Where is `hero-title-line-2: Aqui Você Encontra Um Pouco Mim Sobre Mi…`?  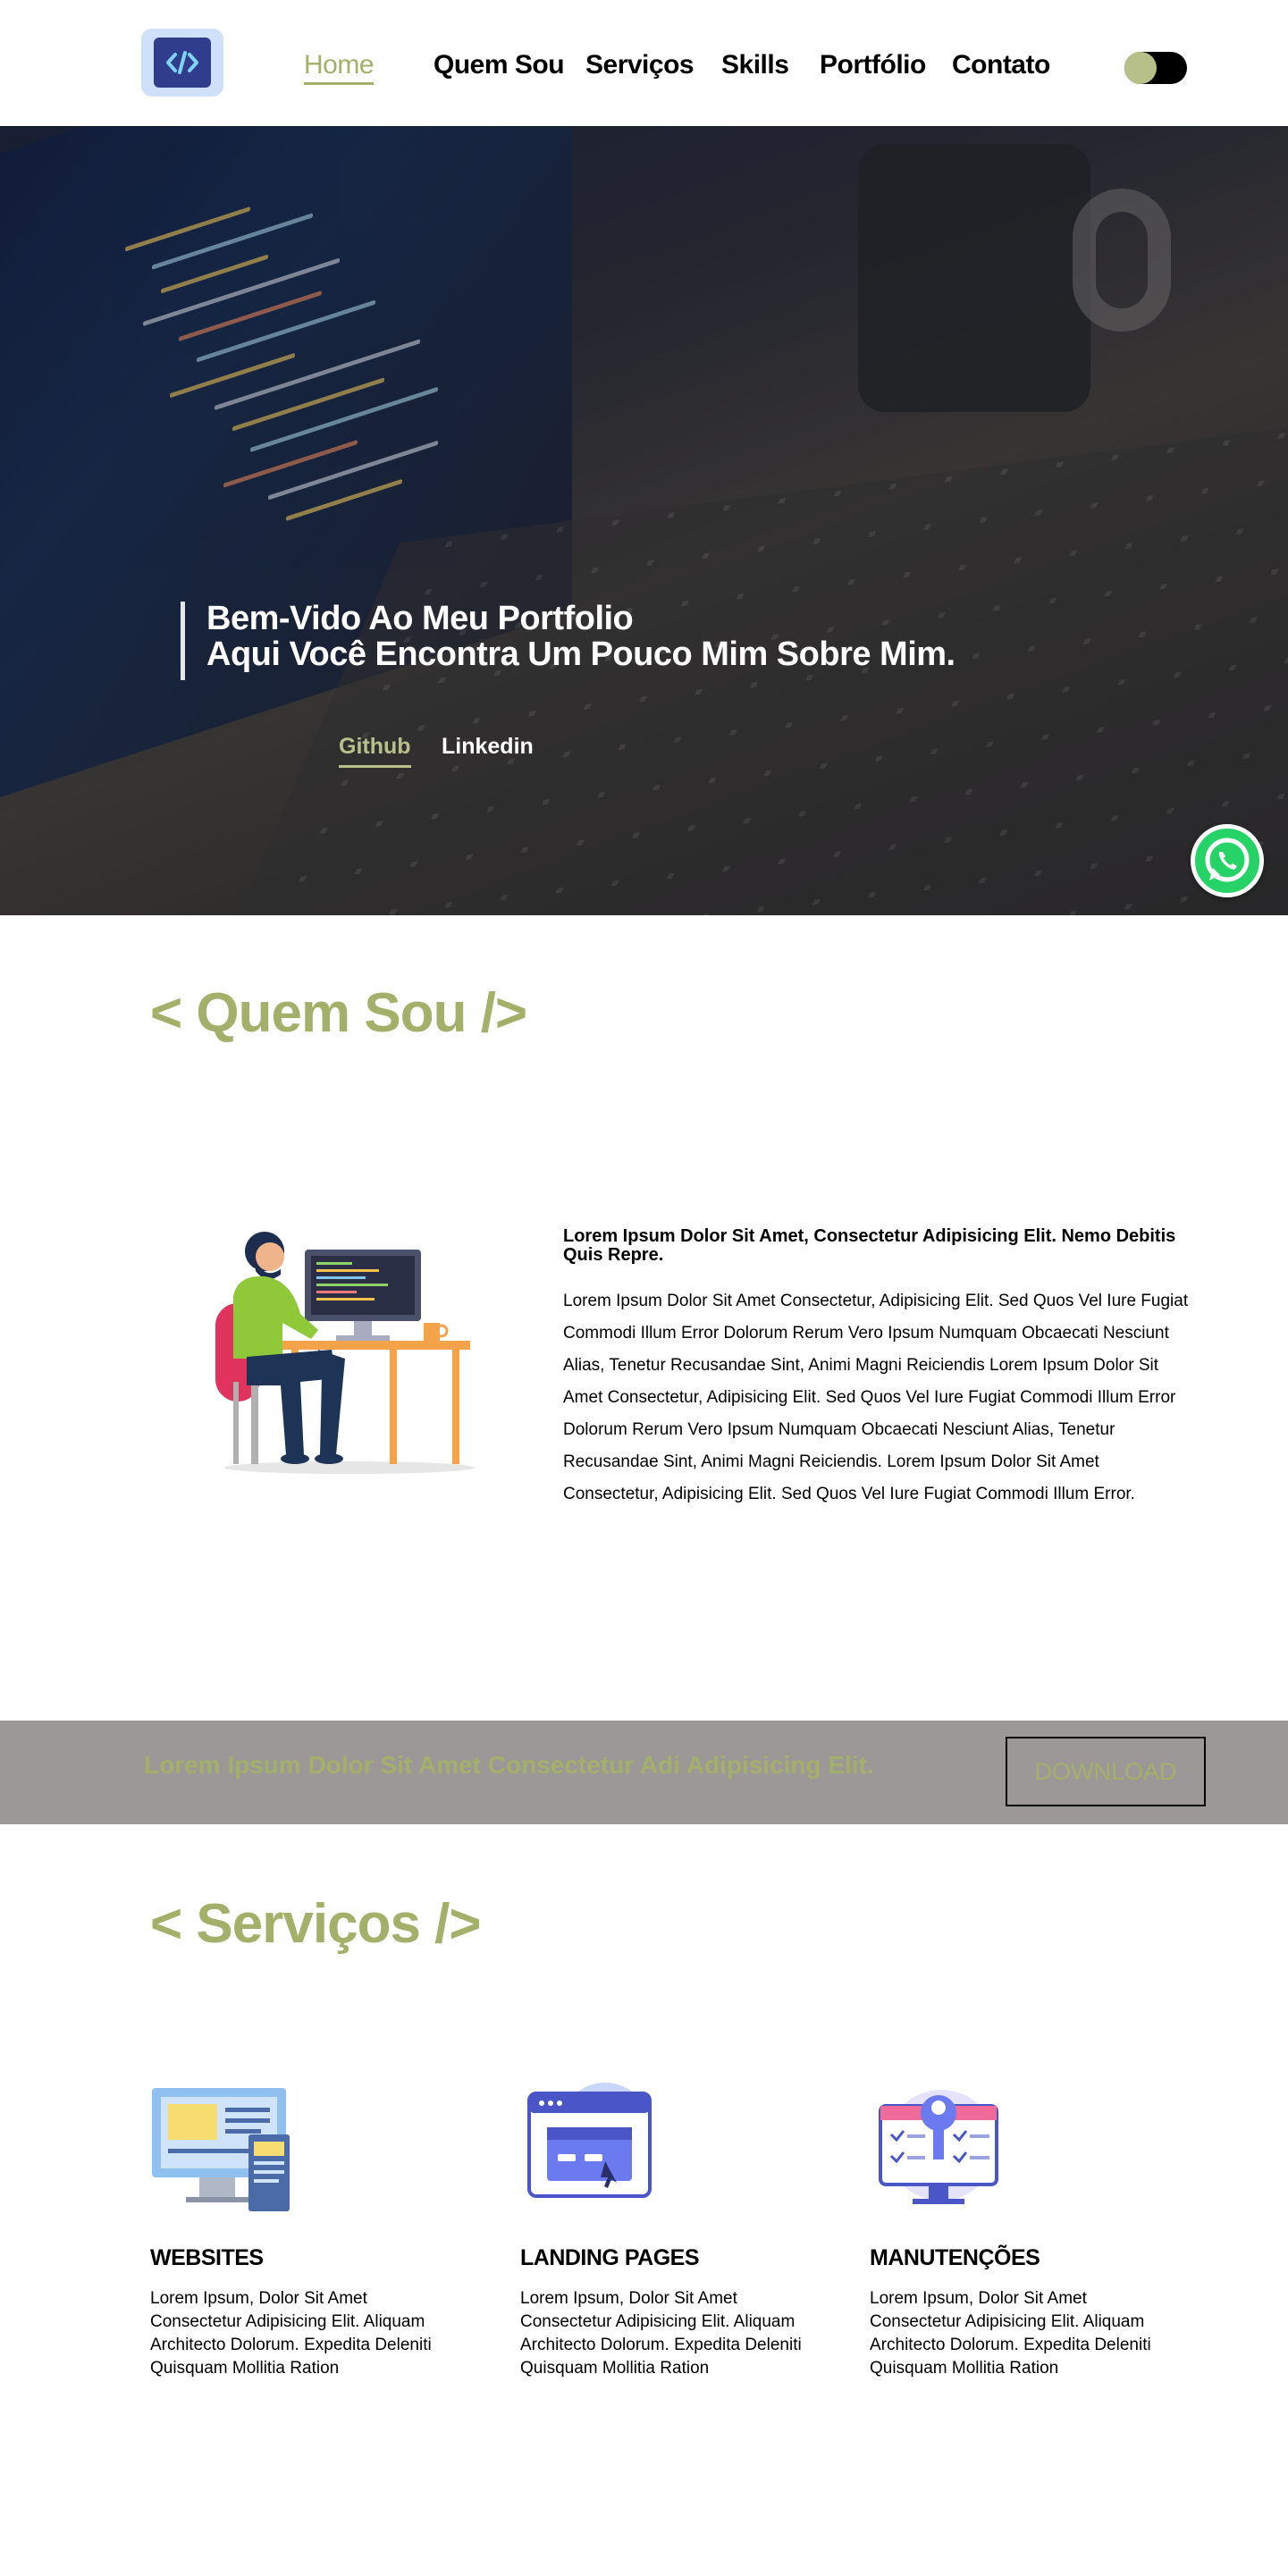 hero-title-line-2: Aqui Você Encontra Um Pouco Mim Sobre Mi… is located at coordinates (580, 655).